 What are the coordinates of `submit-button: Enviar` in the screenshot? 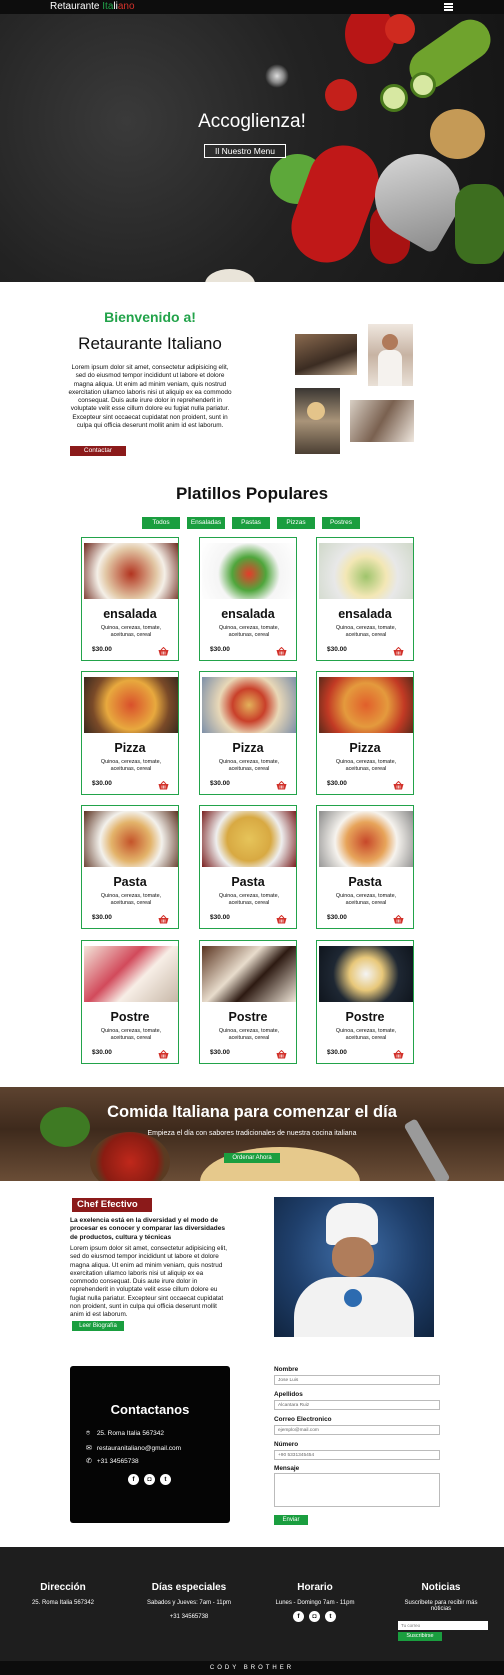 It's located at (291, 1520).